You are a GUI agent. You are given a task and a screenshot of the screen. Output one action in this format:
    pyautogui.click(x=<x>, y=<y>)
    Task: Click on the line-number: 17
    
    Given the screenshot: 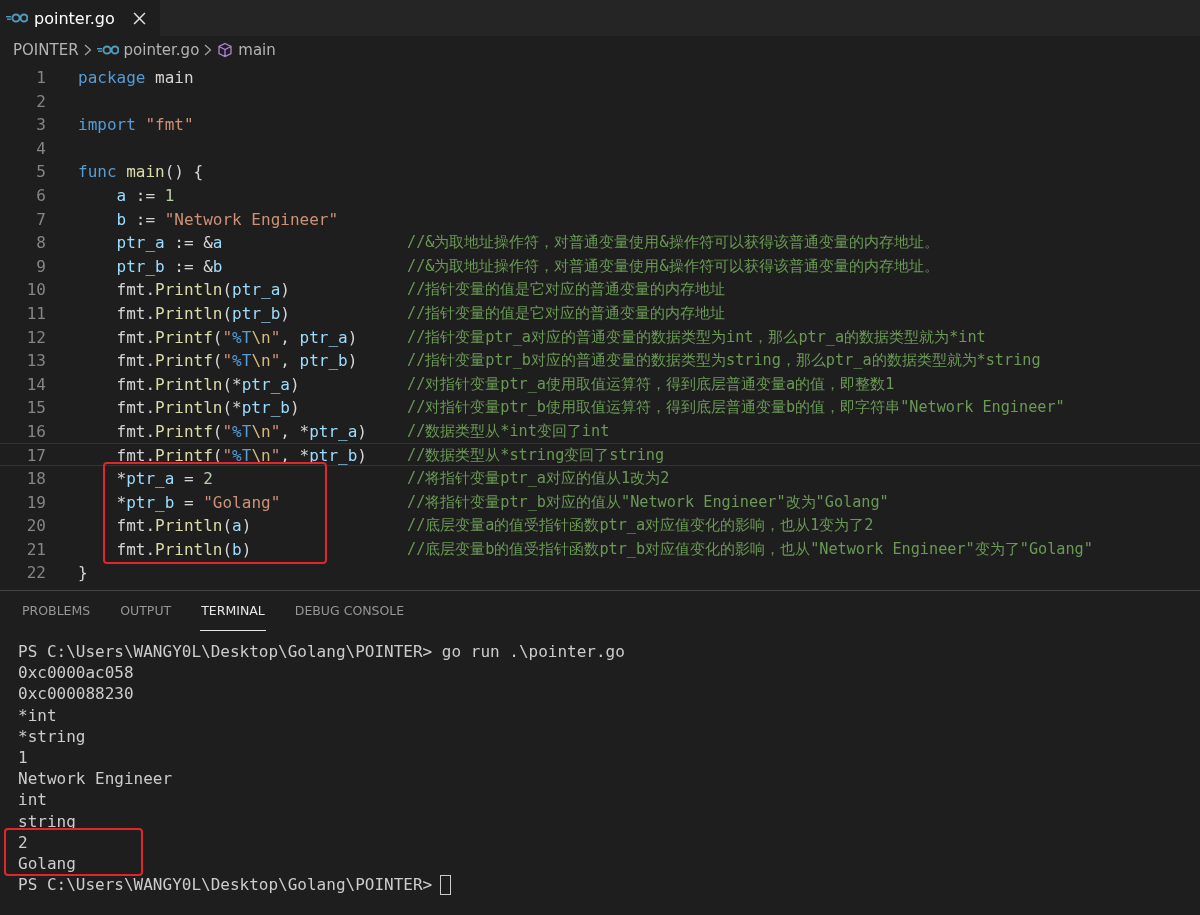 What is the action you would take?
    pyautogui.click(x=35, y=455)
    